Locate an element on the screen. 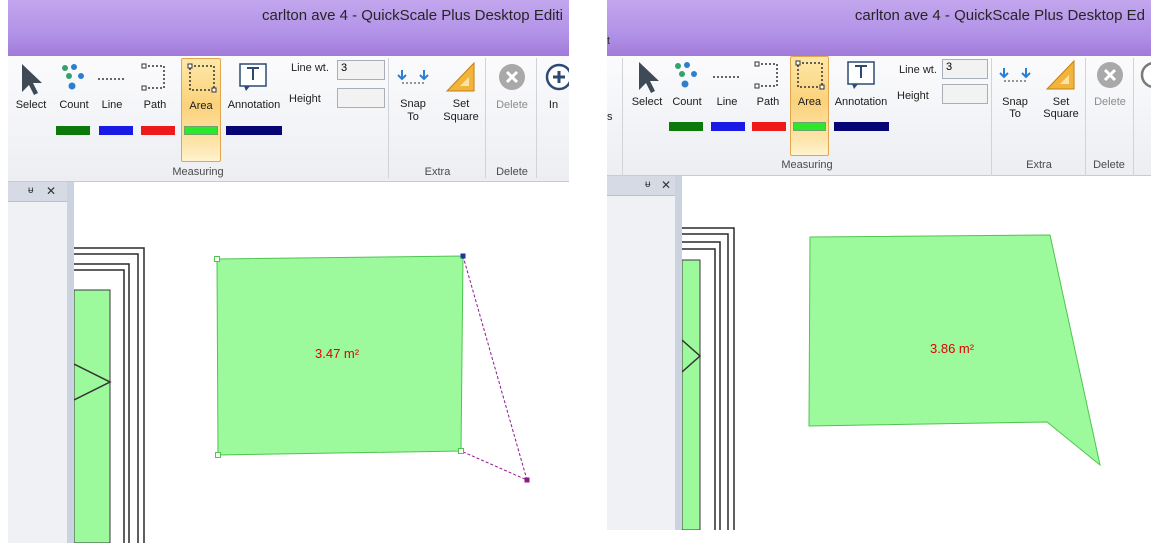  vertex-handle-active is located at coordinates (463, 256).